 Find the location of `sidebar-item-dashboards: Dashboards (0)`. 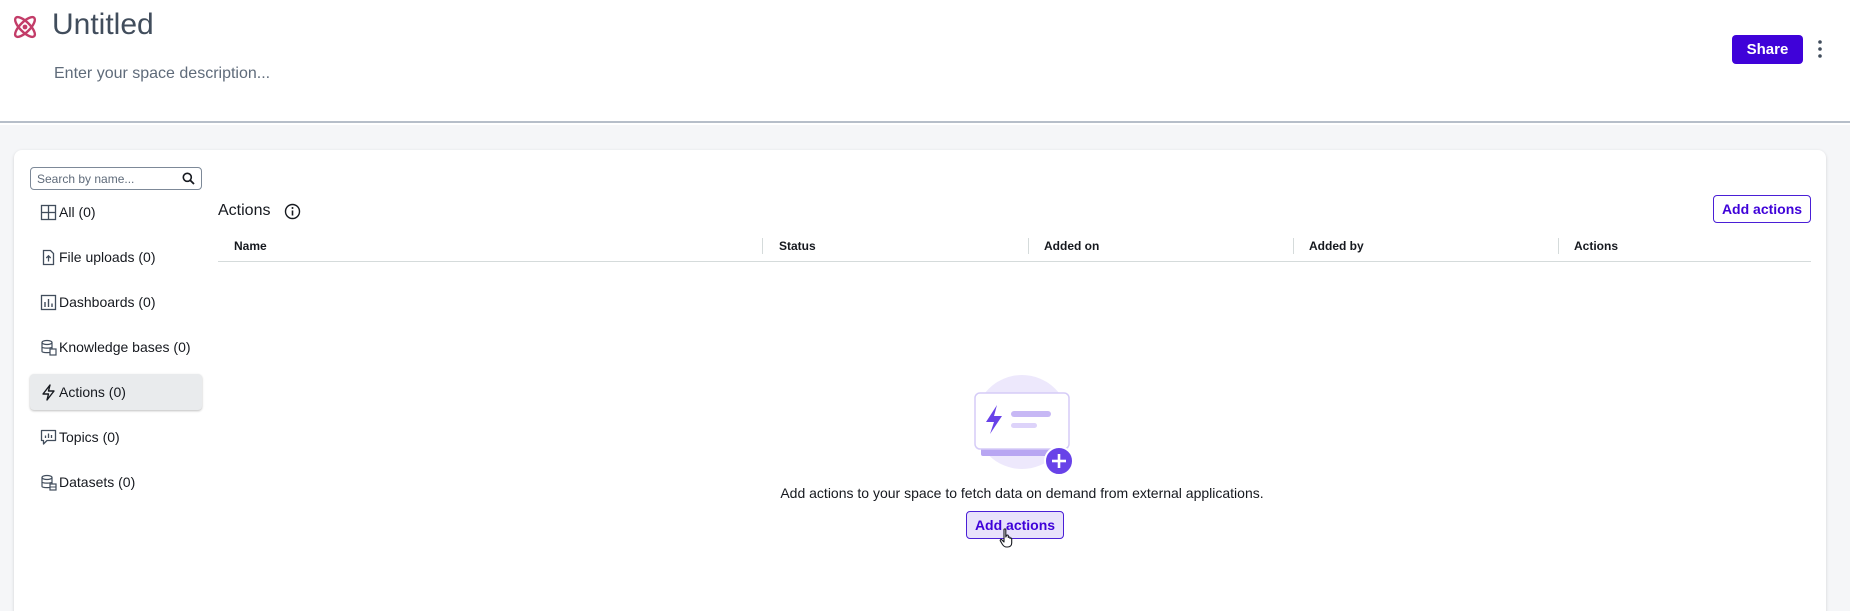

sidebar-item-dashboards: Dashboards (0) is located at coordinates (116, 302).